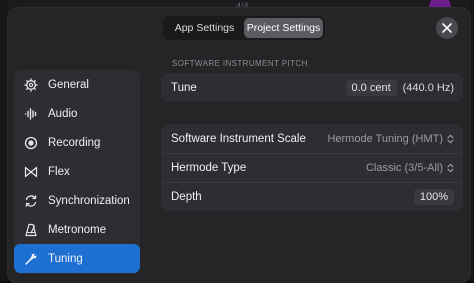  I want to click on hermode-type-value: Classic (3/5-All), so click(404, 168).